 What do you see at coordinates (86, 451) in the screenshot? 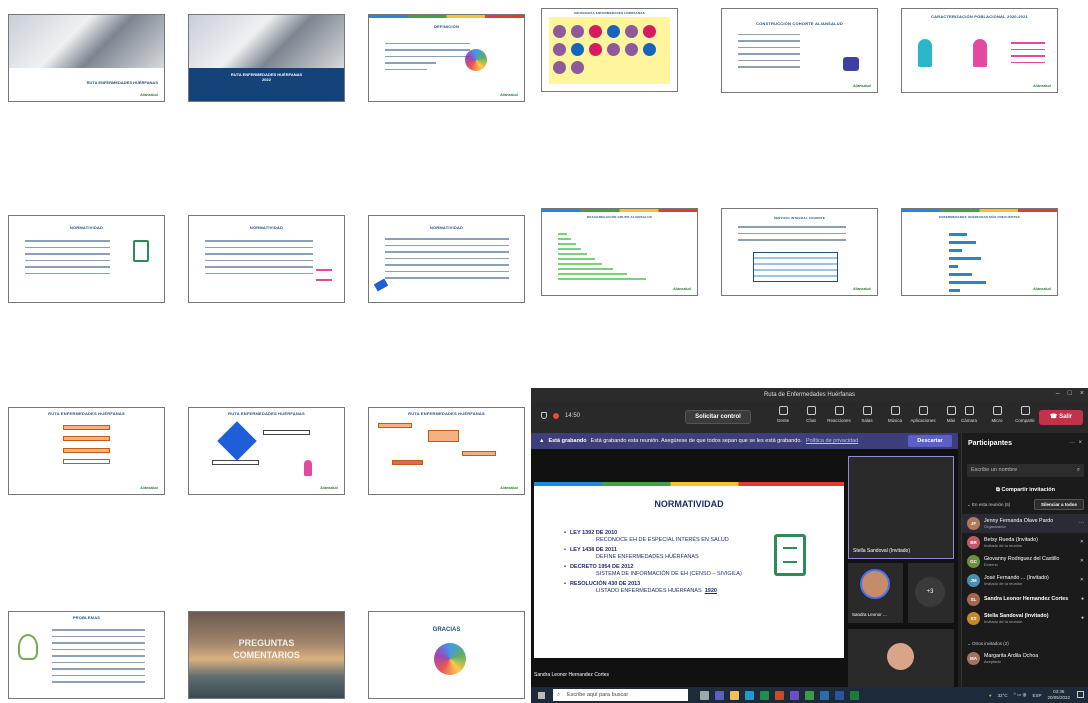
I see `slide-thumbnail-13: RUTA ENFERMEDADES HUÉRFANAS Aliansalud` at bounding box center [86, 451].